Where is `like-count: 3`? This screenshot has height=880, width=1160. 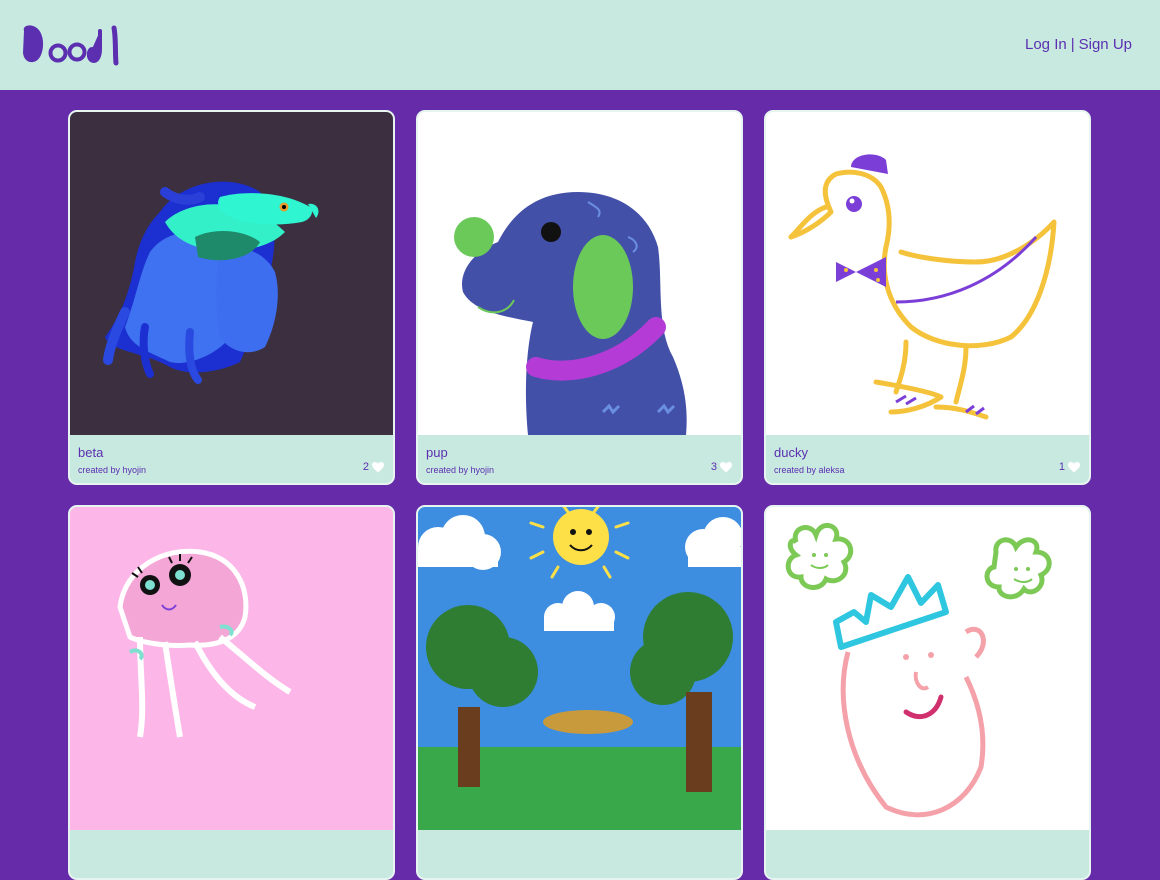
like-count: 3 is located at coordinates (713, 467).